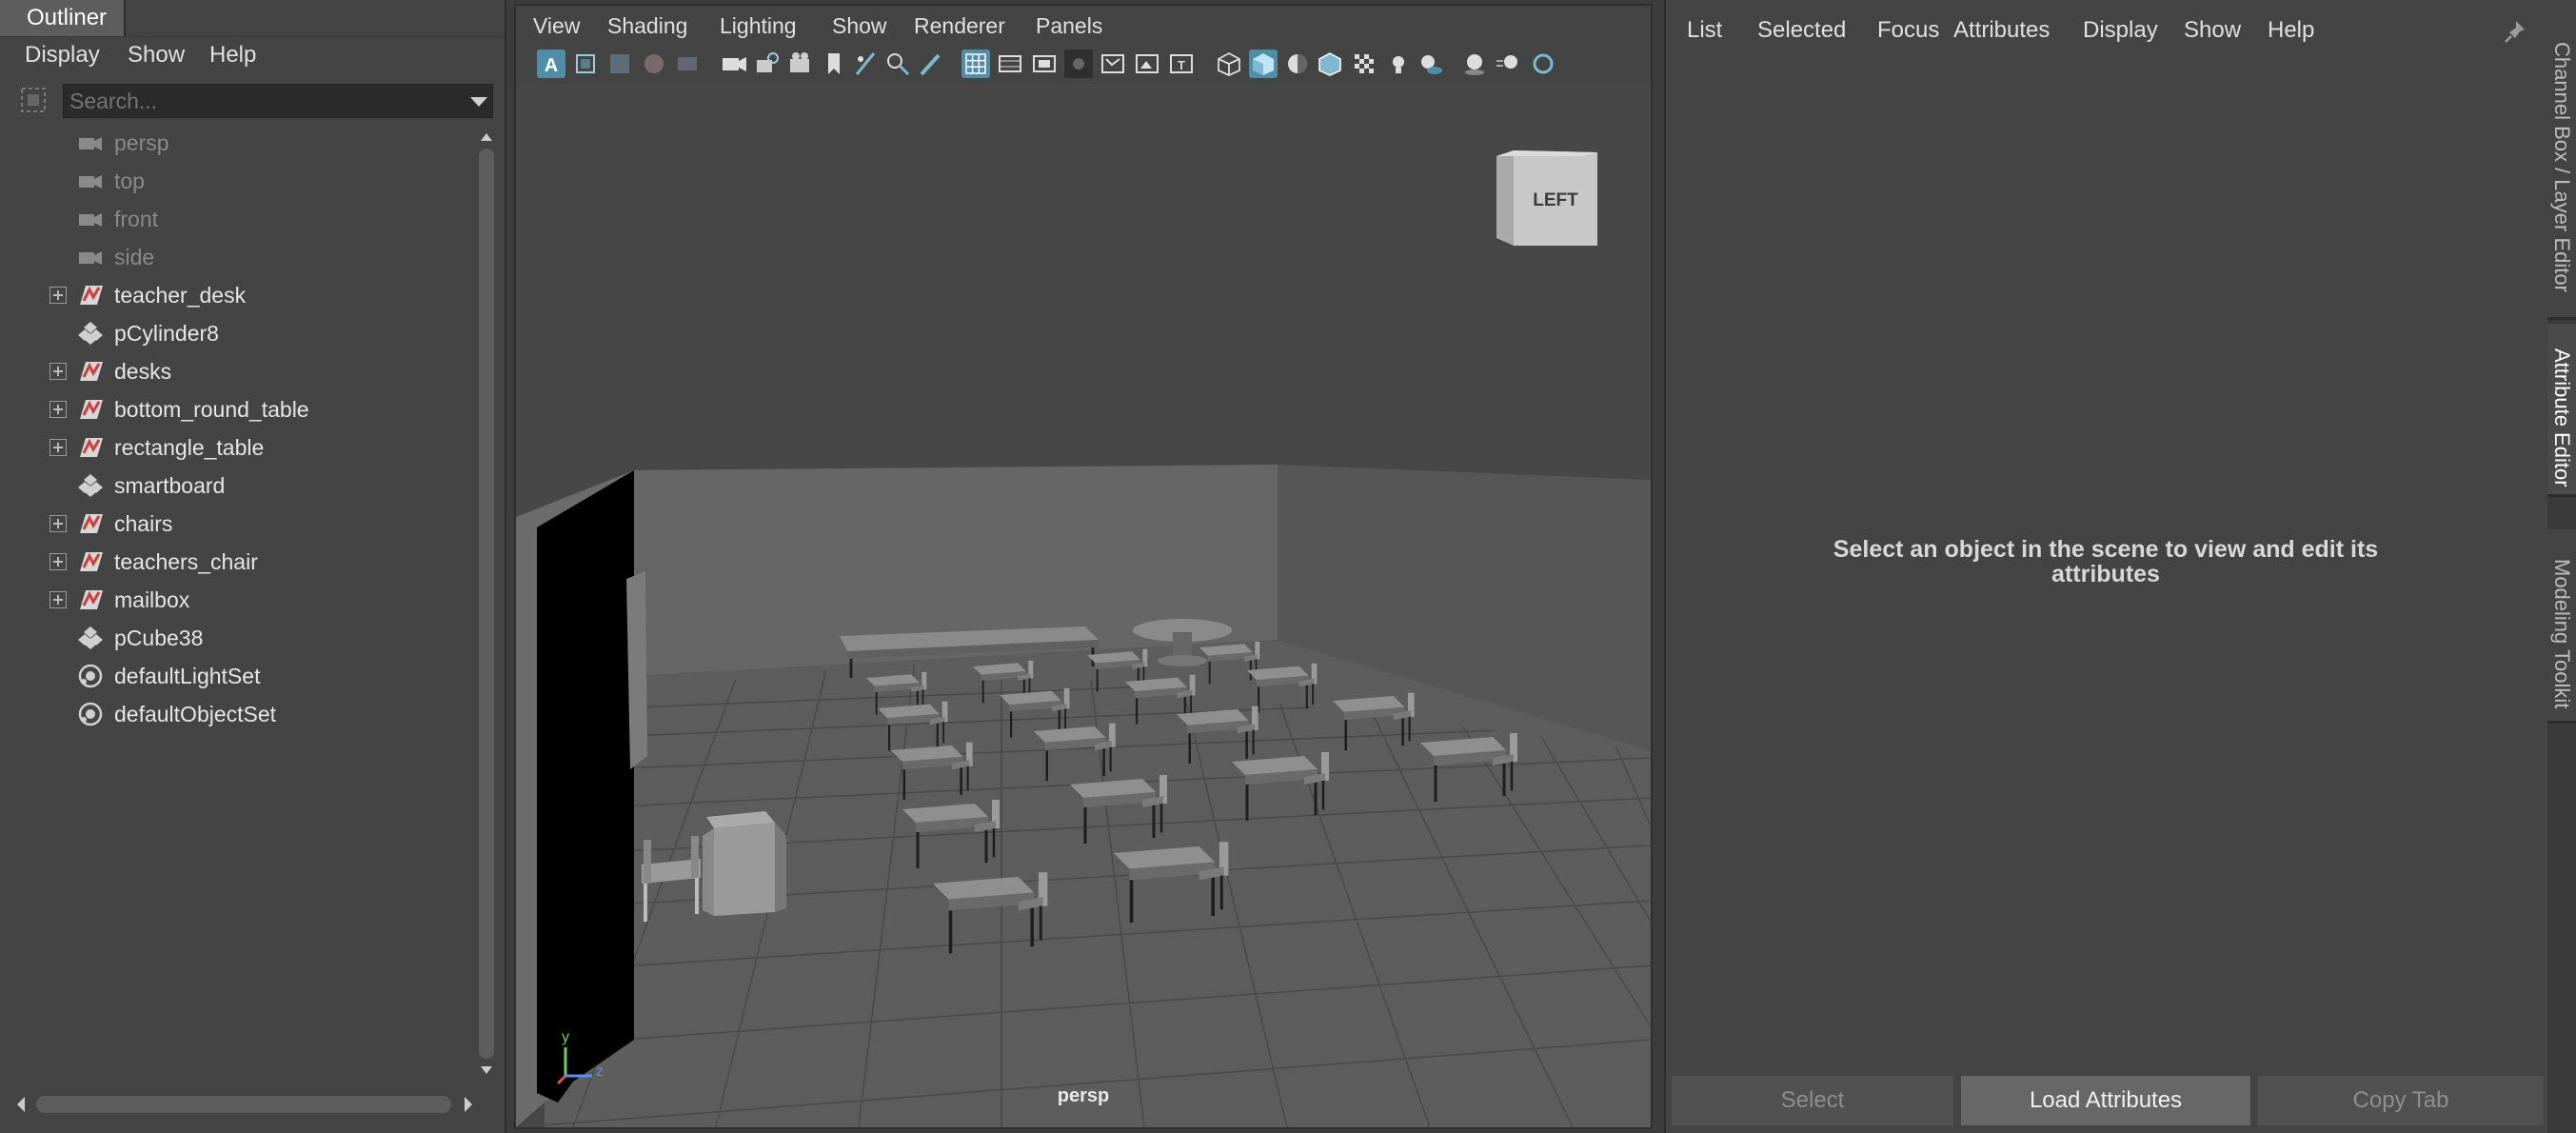 The width and height of the screenshot is (2576, 1133). Describe the element at coordinates (242, 295) in the screenshot. I see `outliner-item: teacher_desk` at that location.